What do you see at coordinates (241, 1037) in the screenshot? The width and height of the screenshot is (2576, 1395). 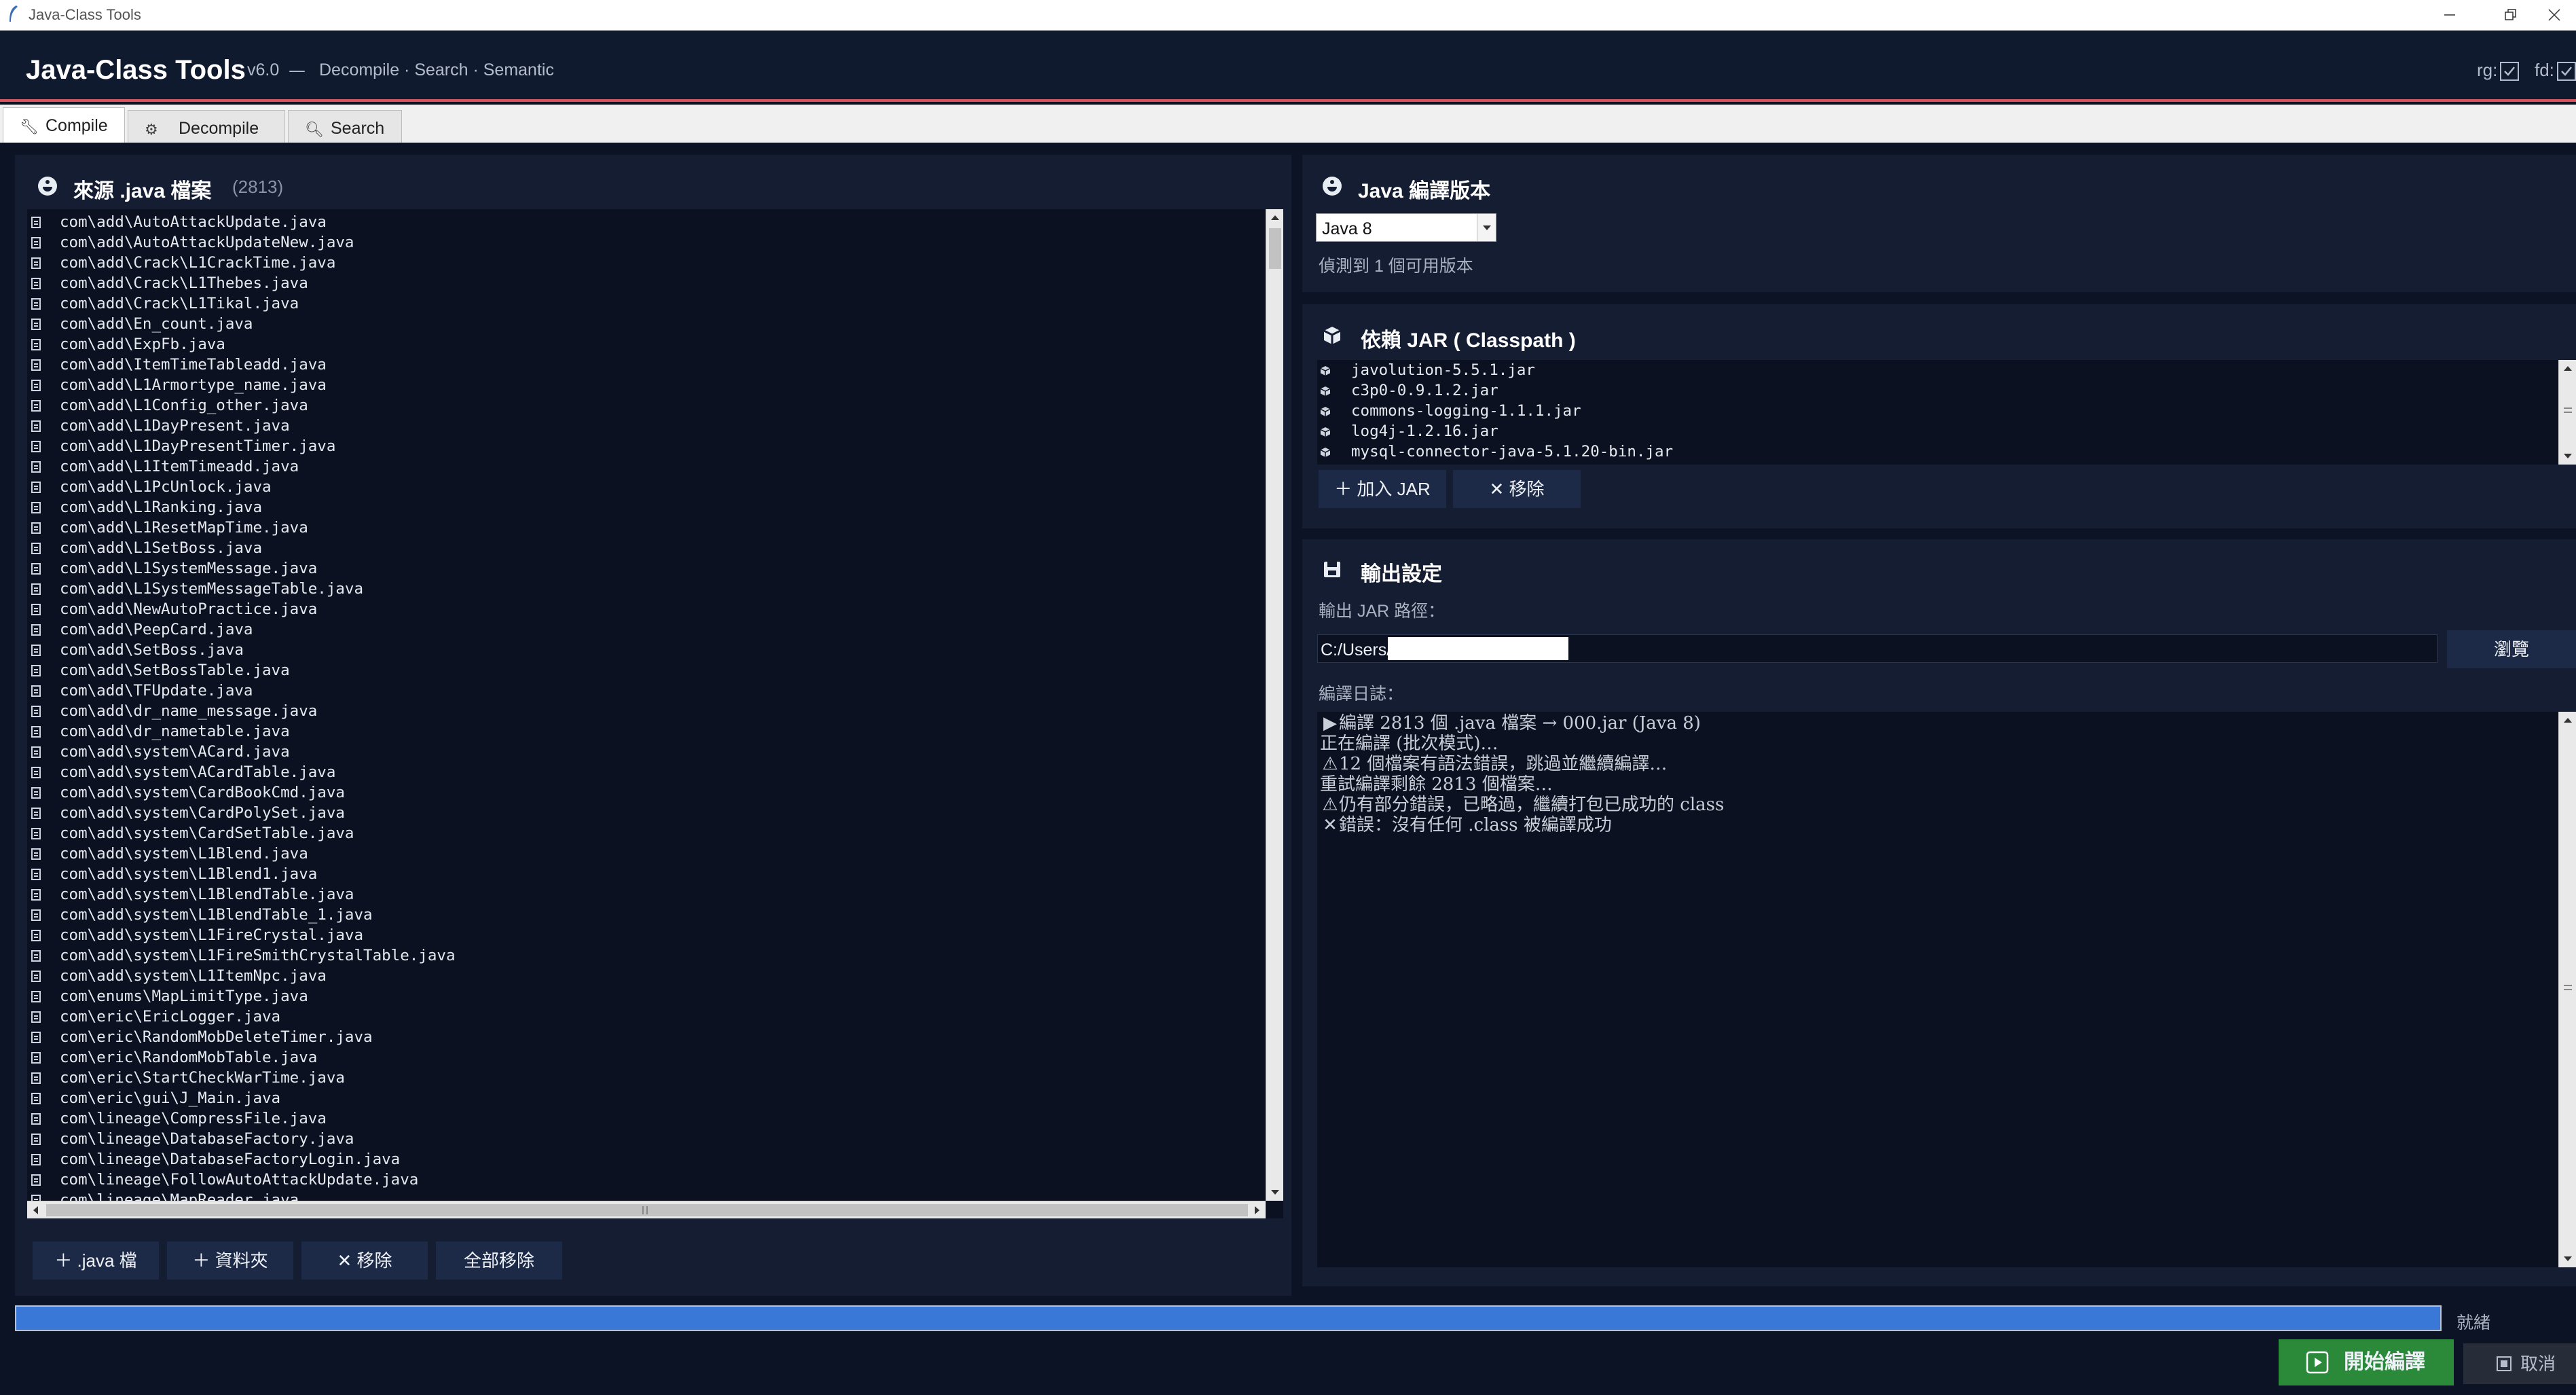 I see `source-file-item: com\eric\RandomMobDeleteTimer.java` at bounding box center [241, 1037].